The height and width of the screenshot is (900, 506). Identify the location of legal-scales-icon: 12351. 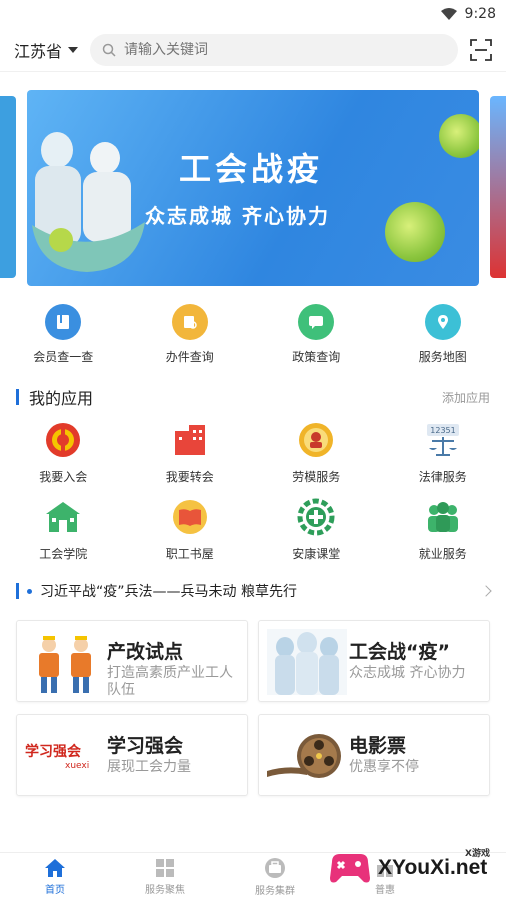
(443, 440).